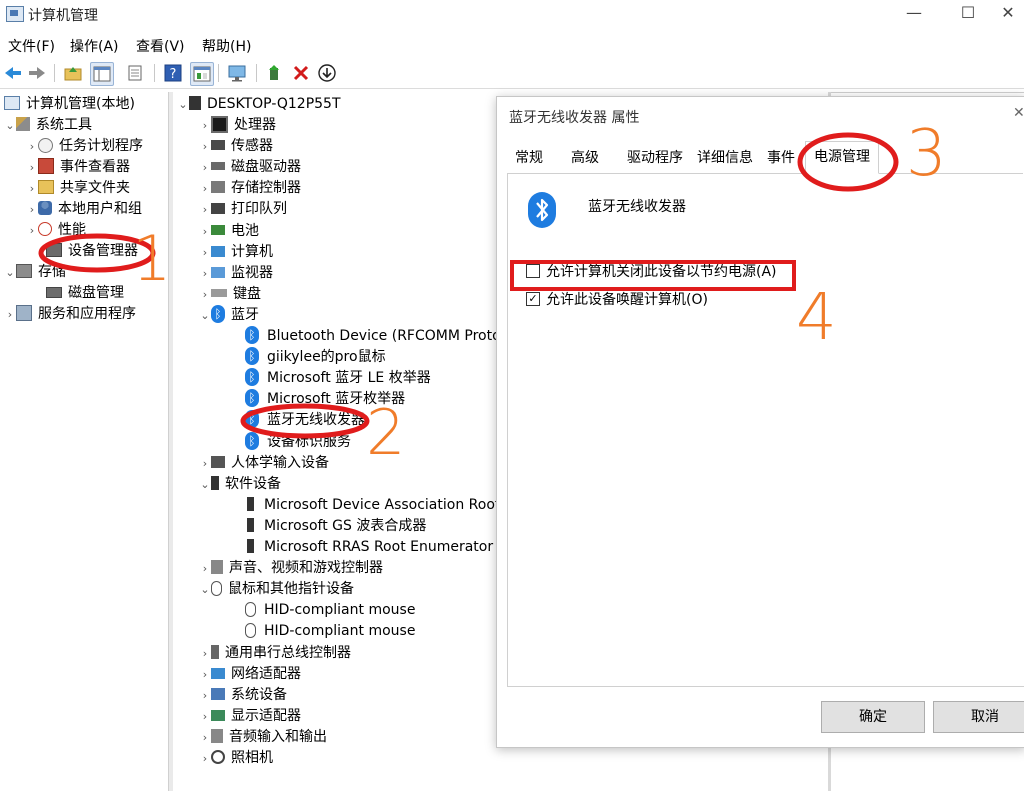  Describe the element at coordinates (386, 432) in the screenshot. I see `annotation-number-2: 2` at that location.